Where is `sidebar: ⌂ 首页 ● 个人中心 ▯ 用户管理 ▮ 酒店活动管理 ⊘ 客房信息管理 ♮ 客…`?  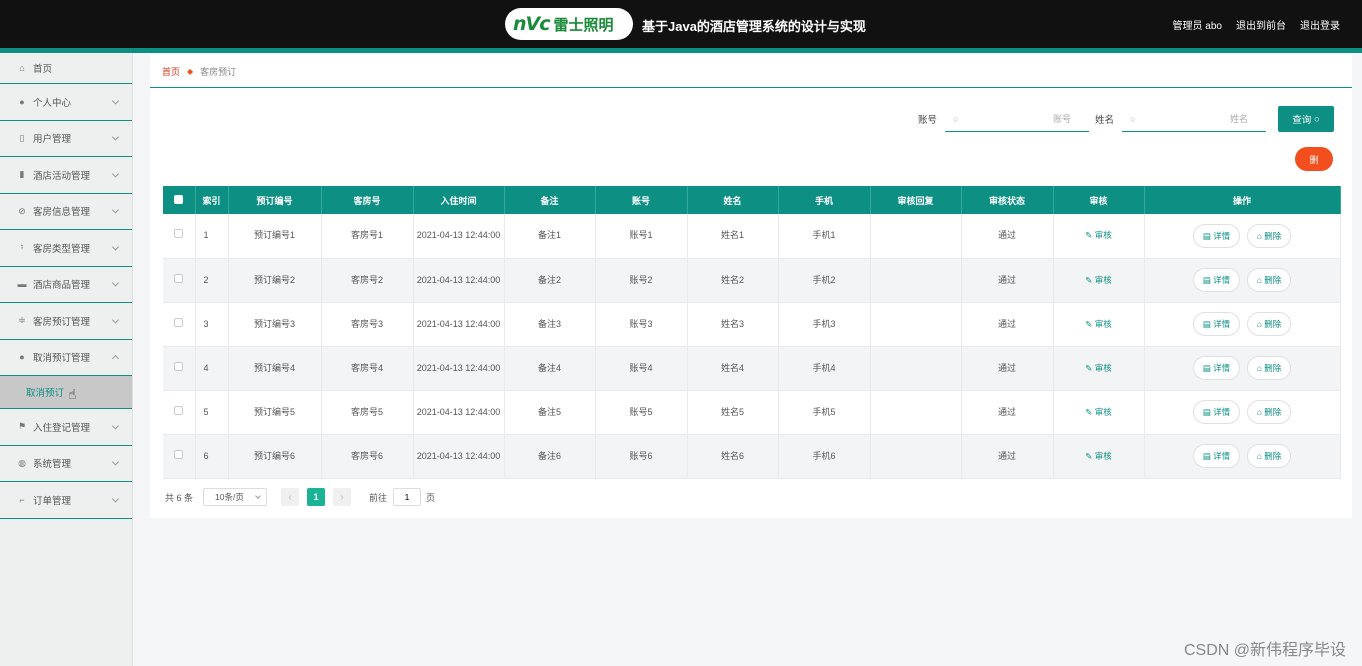 sidebar: ⌂ 首页 ● 个人中心 ▯ 用户管理 ▮ 酒店活动管理 ⊘ 客房信息管理 ♮ 客… is located at coordinates (66, 359).